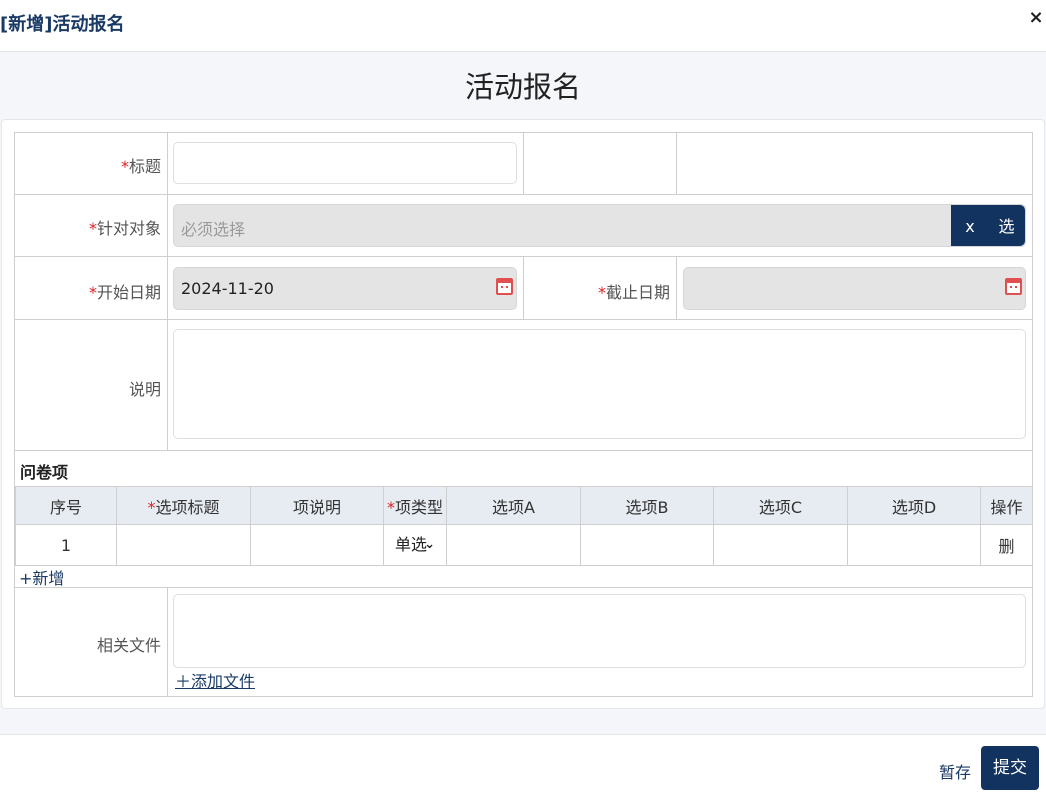  Describe the element at coordinates (780, 545) in the screenshot. I see `option-c-cell` at that location.